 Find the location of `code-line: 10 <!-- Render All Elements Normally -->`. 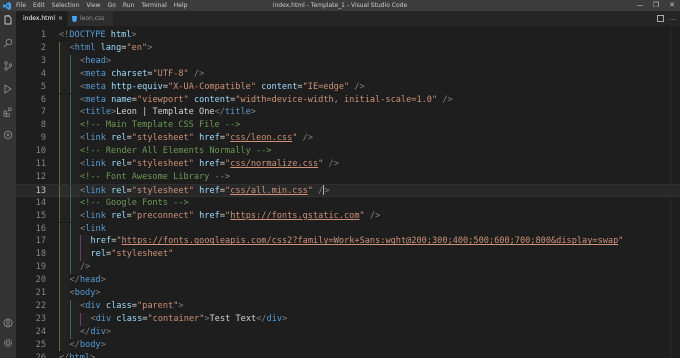

code-line: 10 <!-- Render All Elements Normally --> is located at coordinates (348, 151).